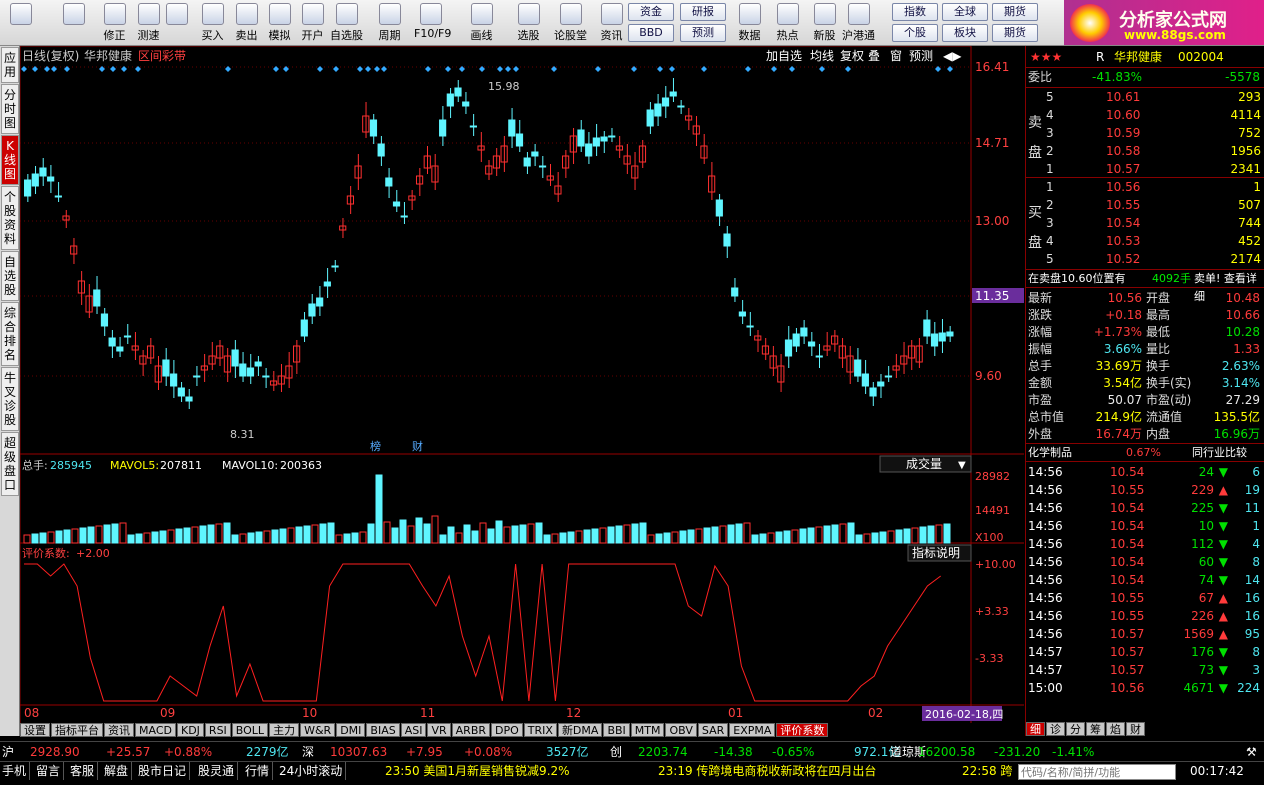 This screenshot has width=1264, height=785. Describe the element at coordinates (965, 12) in the screenshot. I see `toolbar-small-button: 全球` at that location.